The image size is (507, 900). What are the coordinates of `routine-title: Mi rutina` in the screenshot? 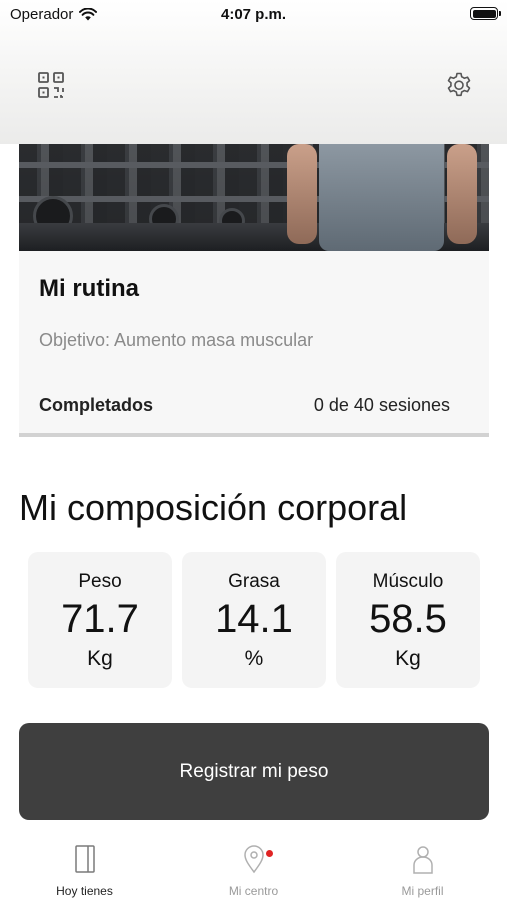 It's located at (89, 288).